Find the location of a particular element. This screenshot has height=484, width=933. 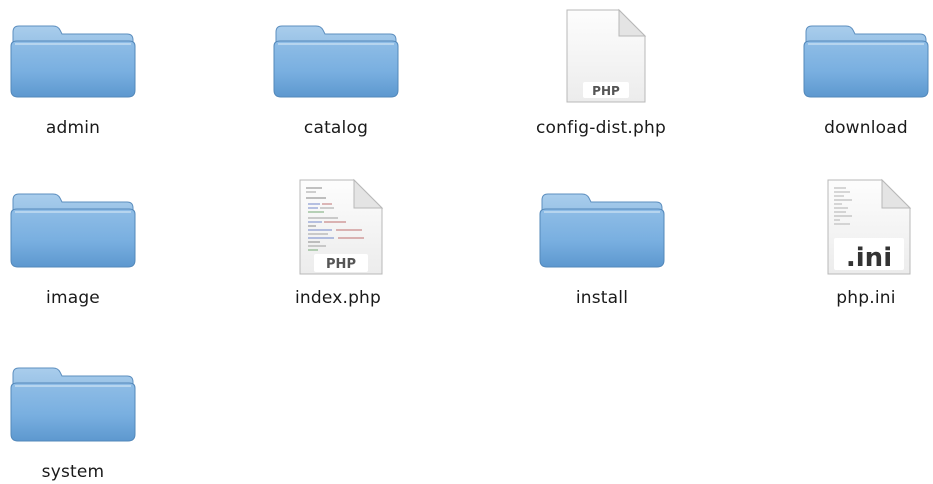

file-label: catalog is located at coordinates (336, 128).